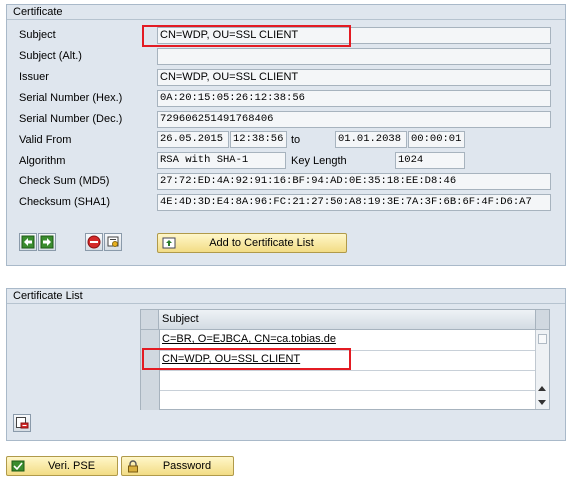 Image resolution: width=573 pixels, height=494 pixels. I want to click on column-settings-icon, so click(542, 319).